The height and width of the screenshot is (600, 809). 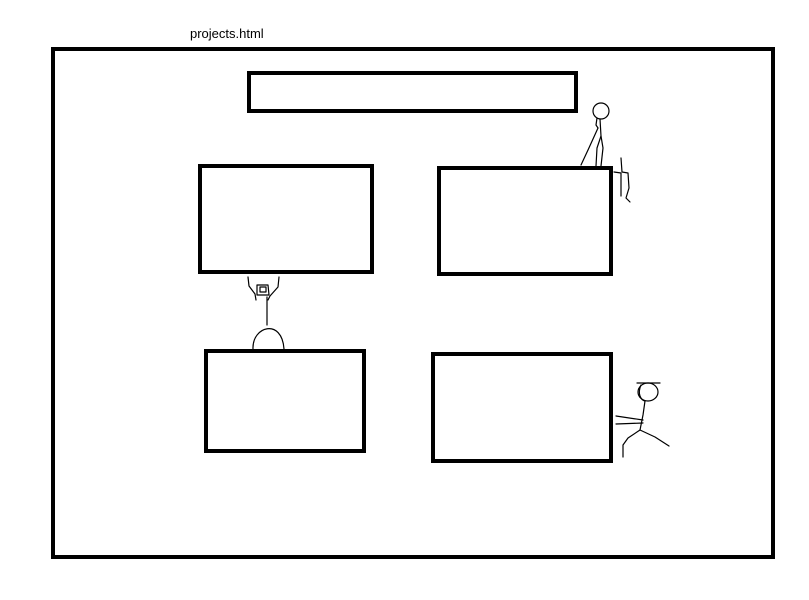 What do you see at coordinates (227, 33) in the screenshot?
I see `page-filename: projects.html` at bounding box center [227, 33].